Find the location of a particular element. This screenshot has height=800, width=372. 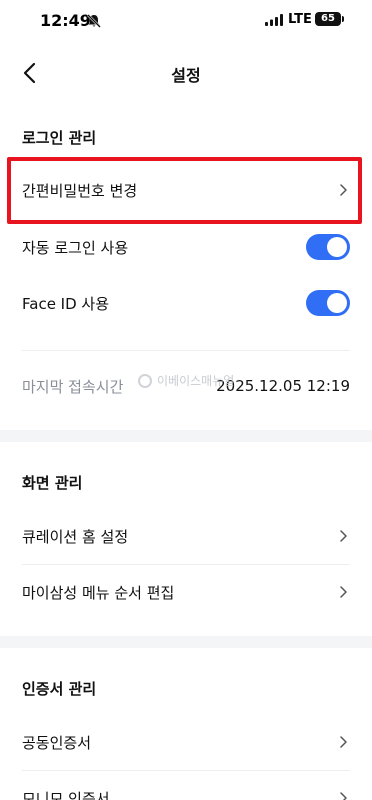

section-title-screen: 화면 관리 is located at coordinates (52, 483).